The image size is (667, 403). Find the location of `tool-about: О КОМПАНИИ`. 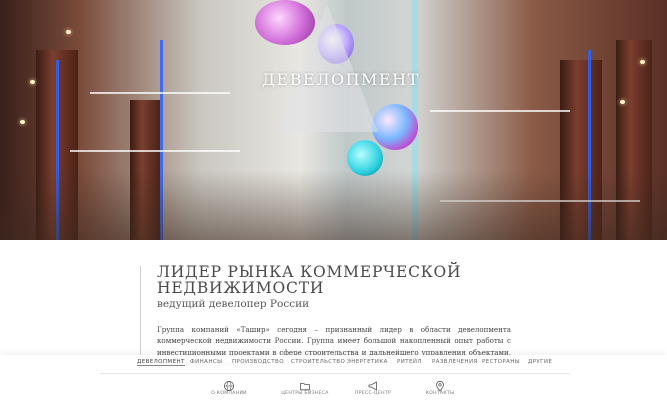

tool-about: О КОМПАНИИ is located at coordinates (229, 386).